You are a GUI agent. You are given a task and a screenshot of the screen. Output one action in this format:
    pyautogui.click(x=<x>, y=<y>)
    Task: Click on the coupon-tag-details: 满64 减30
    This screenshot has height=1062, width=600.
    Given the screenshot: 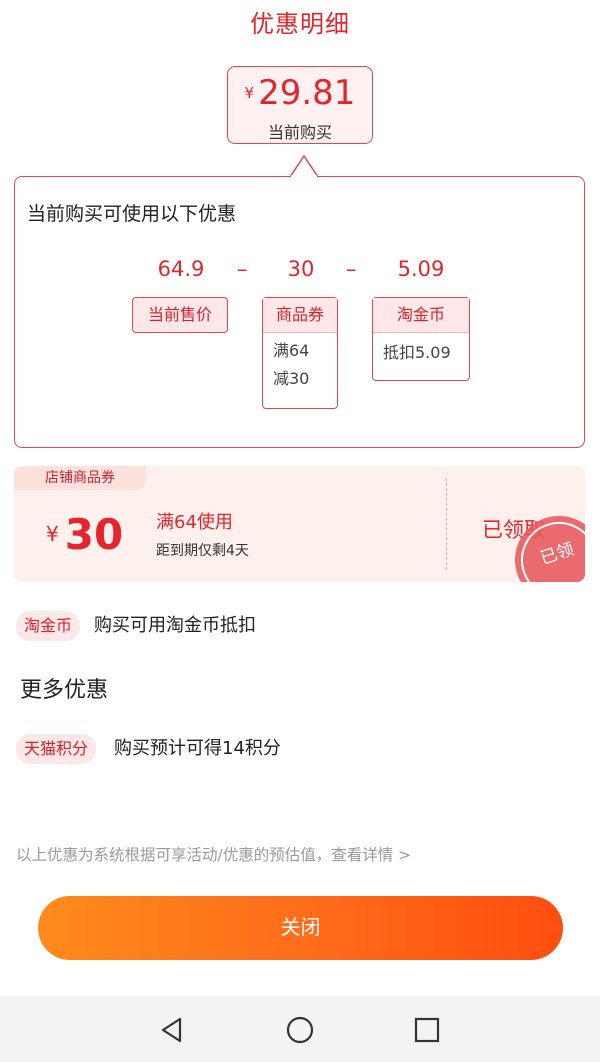 What is the action you would take?
    pyautogui.click(x=300, y=365)
    